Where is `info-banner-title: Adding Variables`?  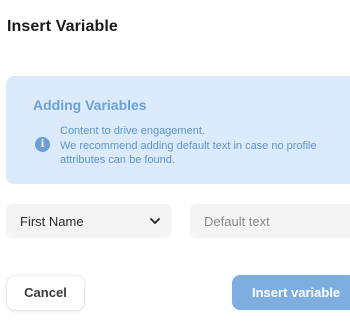 info-banner-title: Adding Variables is located at coordinates (90, 105).